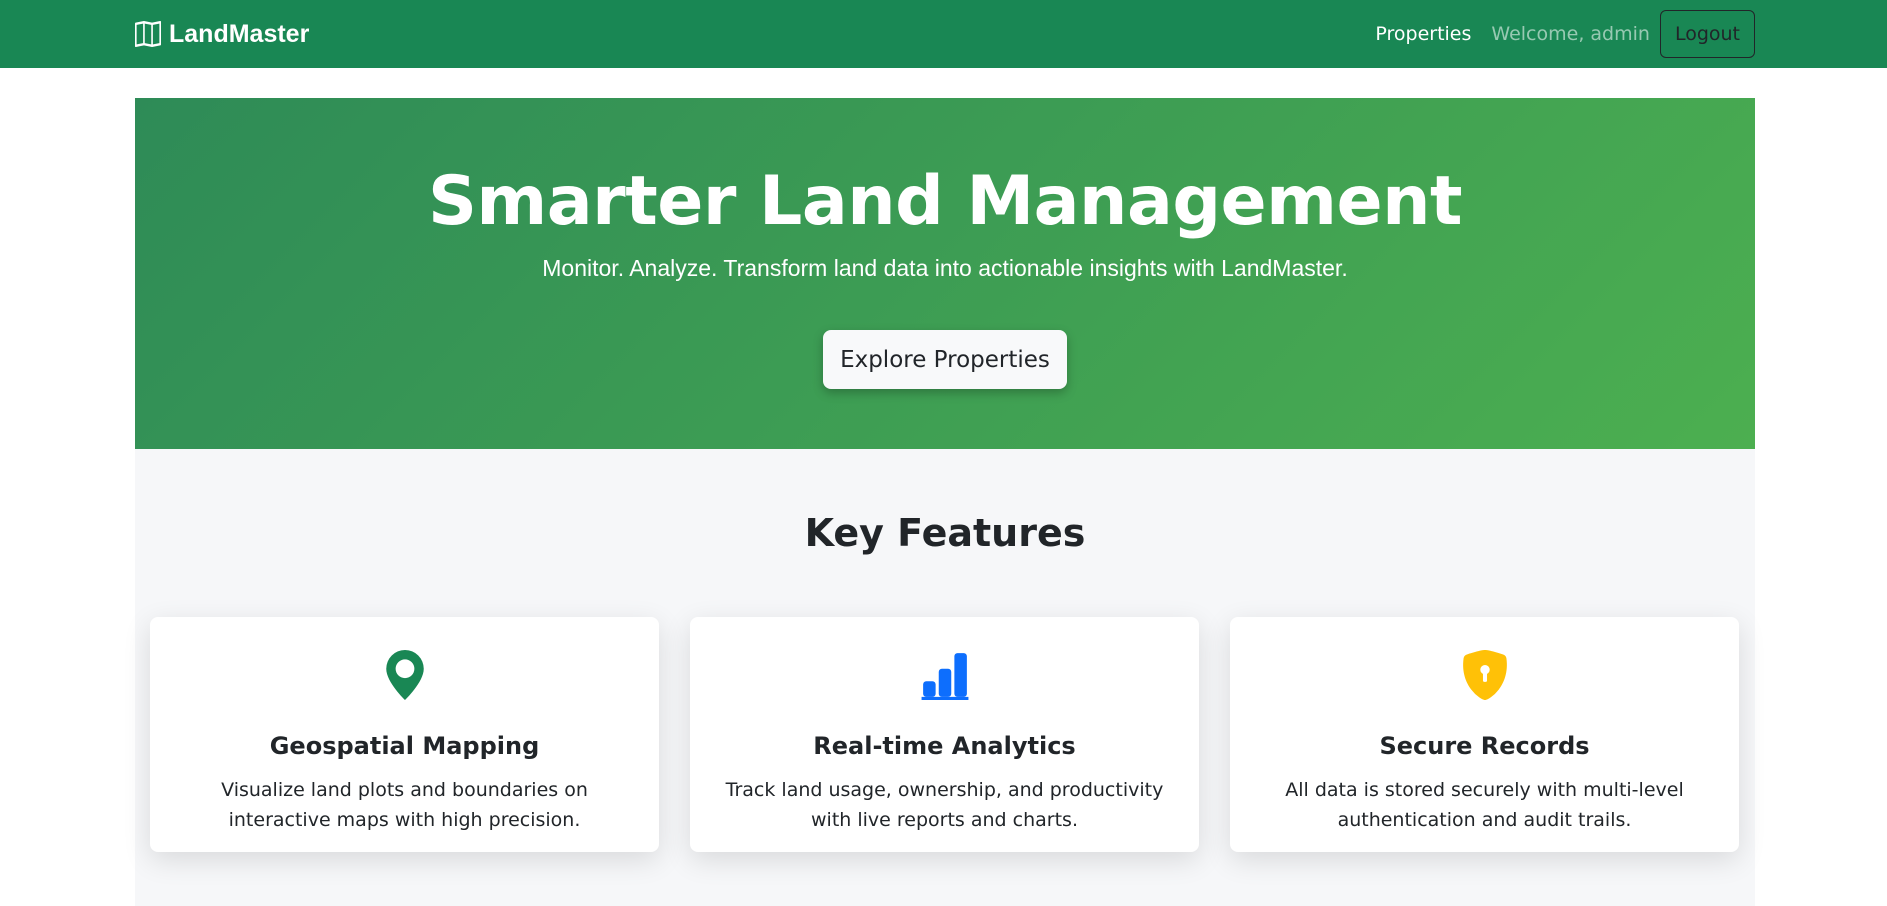 This screenshot has height=906, width=1887. Describe the element at coordinates (945, 201) in the screenshot. I see `hero-title: Smarter Land Management` at that location.